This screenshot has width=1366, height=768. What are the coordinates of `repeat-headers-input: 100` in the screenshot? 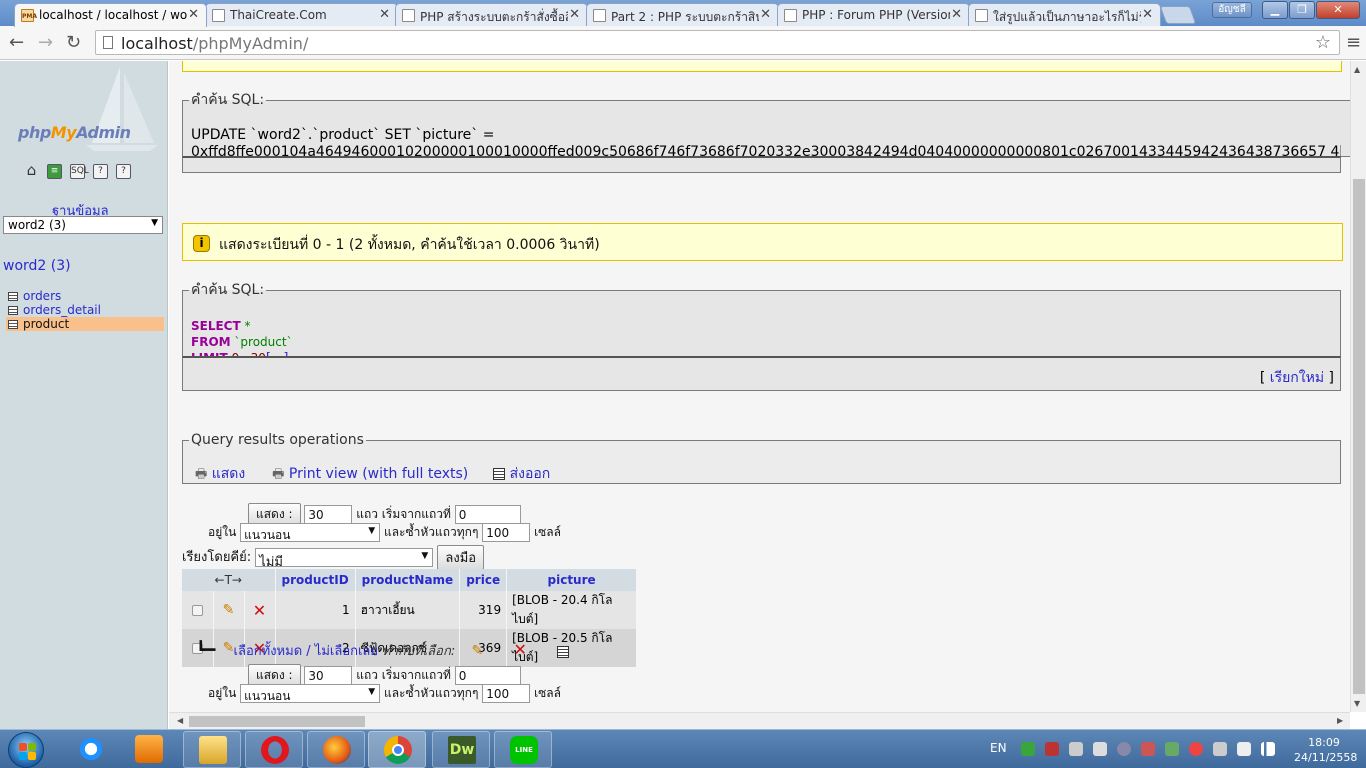 It's located at (506, 532).